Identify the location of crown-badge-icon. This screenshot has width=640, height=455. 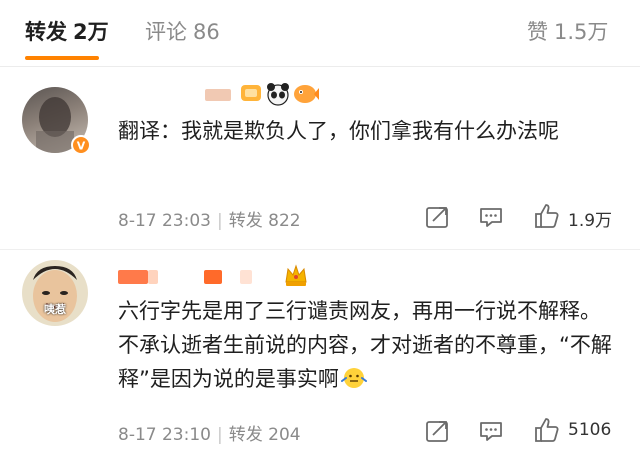
(296, 275).